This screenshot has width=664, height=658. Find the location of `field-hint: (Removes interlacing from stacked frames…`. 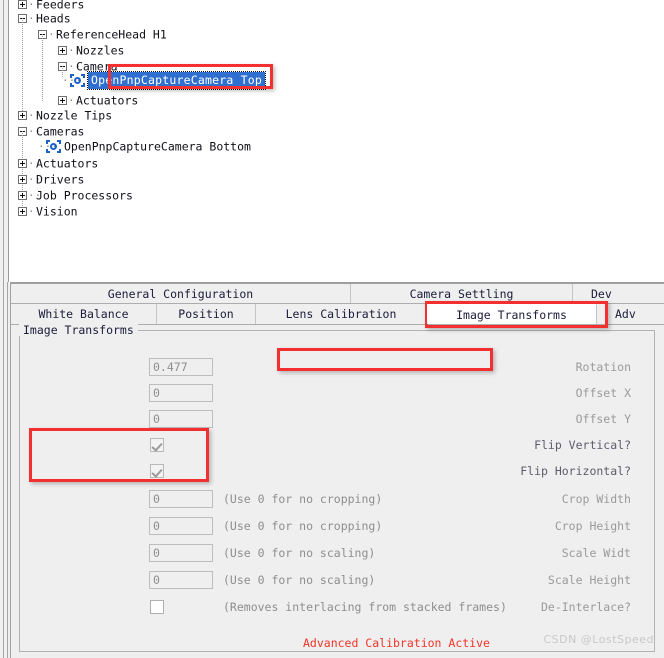

field-hint: (Removes interlacing from stacked frames… is located at coordinates (365, 607).